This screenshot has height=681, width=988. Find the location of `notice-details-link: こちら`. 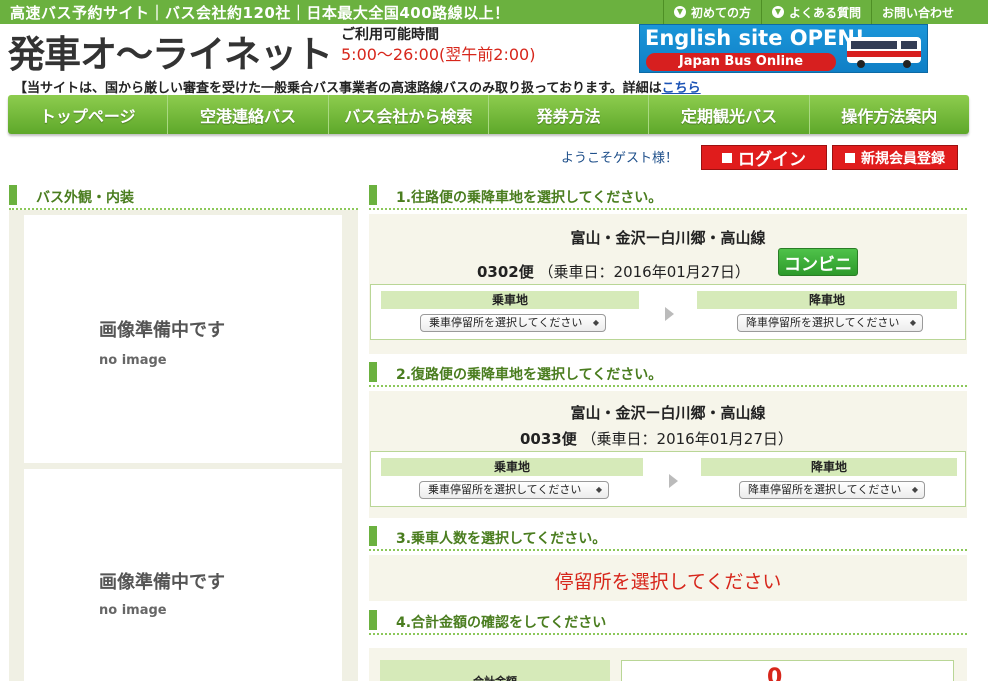

notice-details-link: こちら is located at coordinates (681, 88).